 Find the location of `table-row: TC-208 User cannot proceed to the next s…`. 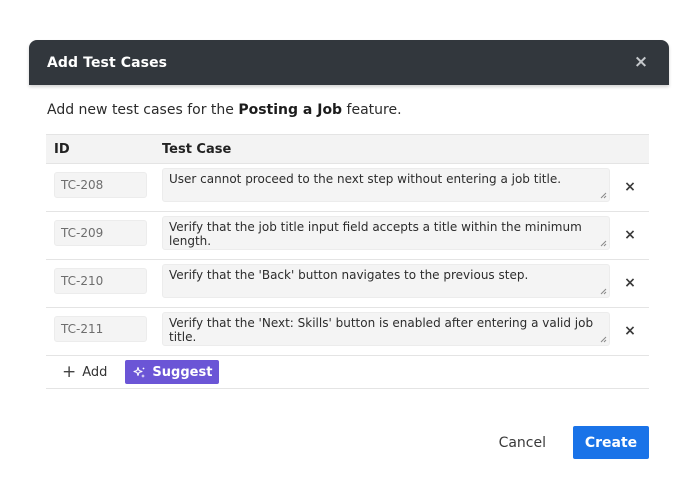

table-row: TC-208 User cannot proceed to the next s… is located at coordinates (347, 188).